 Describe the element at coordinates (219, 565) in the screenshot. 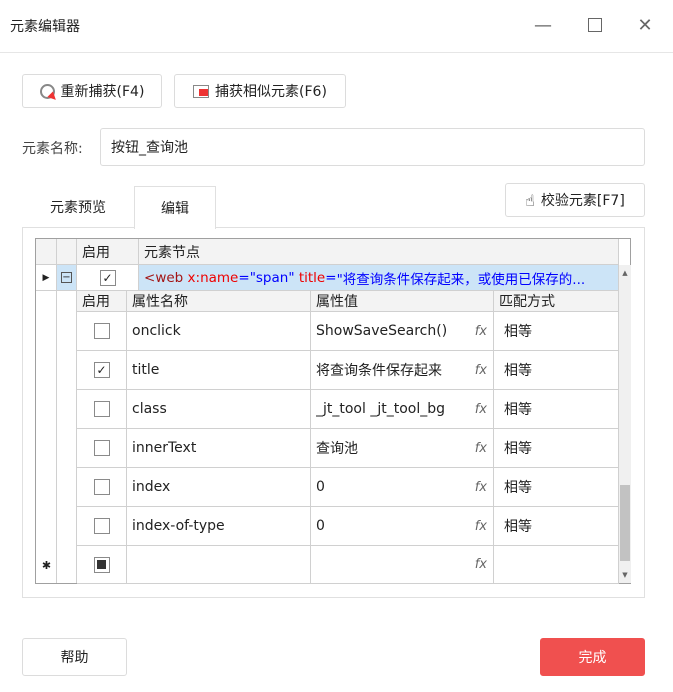

I see `new-row-name-cell` at that location.